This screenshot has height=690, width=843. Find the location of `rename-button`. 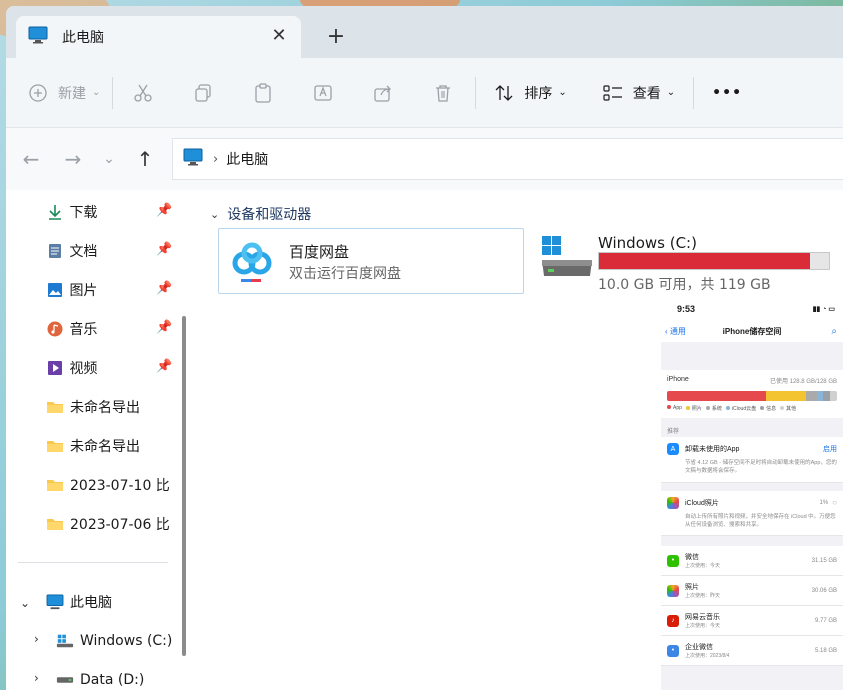

rename-button is located at coordinates (323, 93).